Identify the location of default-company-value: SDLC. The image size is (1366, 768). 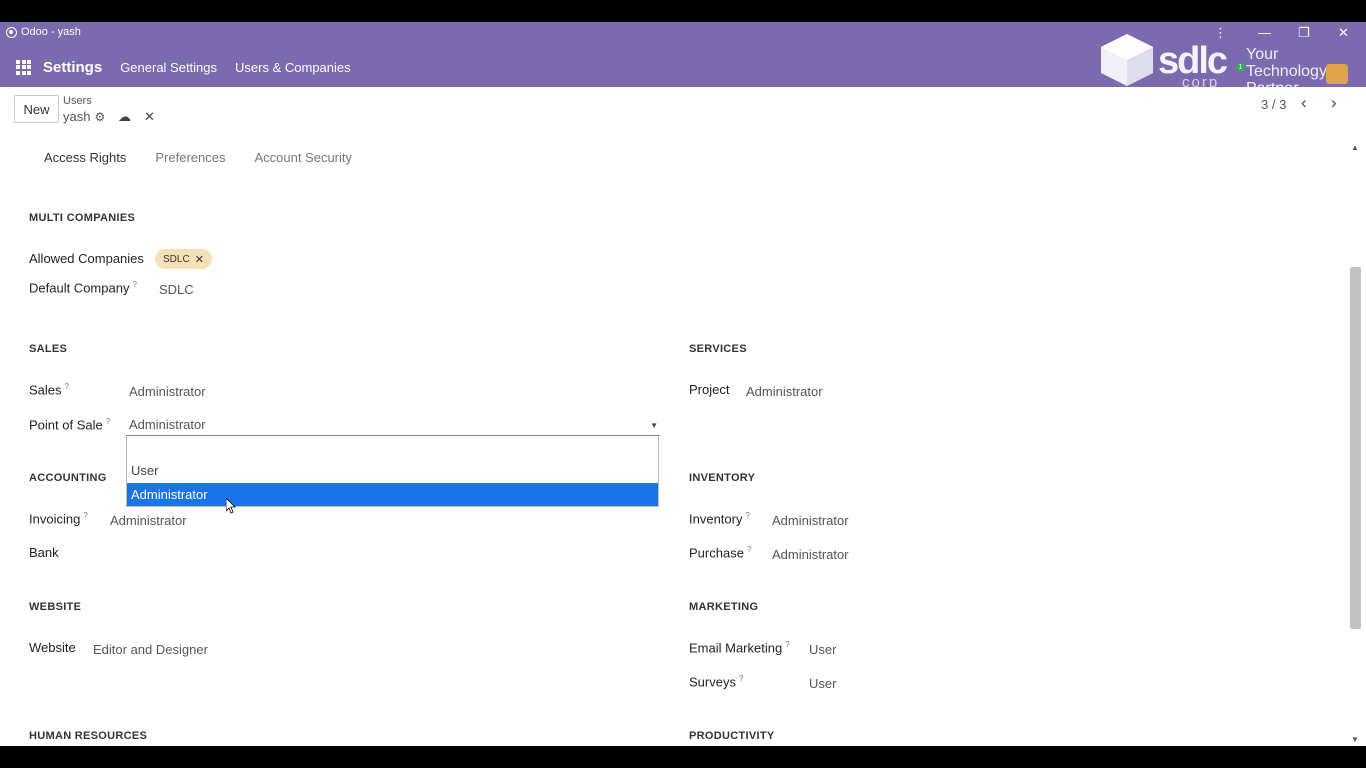
(176, 289).